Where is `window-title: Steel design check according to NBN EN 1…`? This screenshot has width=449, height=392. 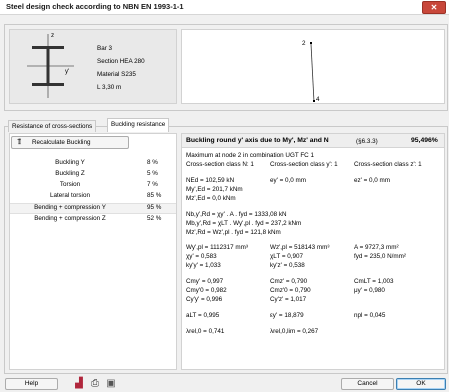 window-title: Steel design check according to NBN EN 1… is located at coordinates (95, 6).